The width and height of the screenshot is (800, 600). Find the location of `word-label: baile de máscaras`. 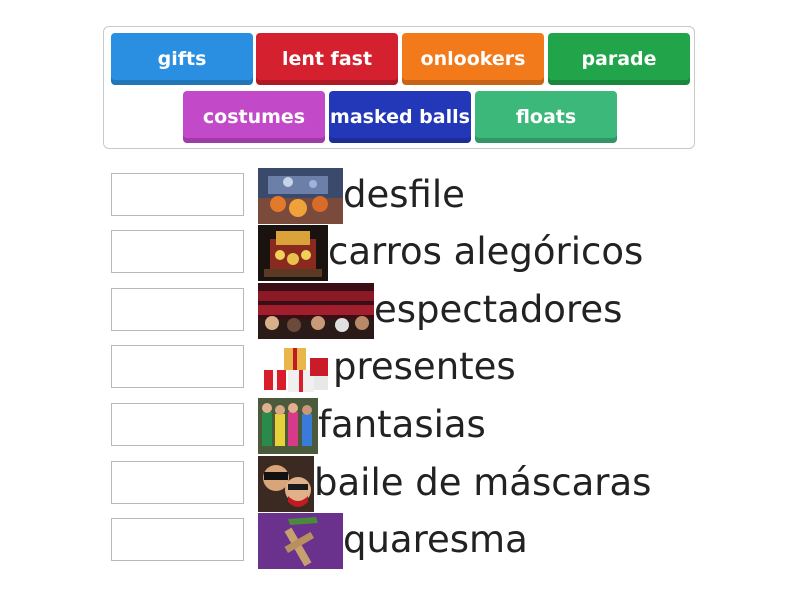

word-label: baile de máscaras is located at coordinates (483, 482).